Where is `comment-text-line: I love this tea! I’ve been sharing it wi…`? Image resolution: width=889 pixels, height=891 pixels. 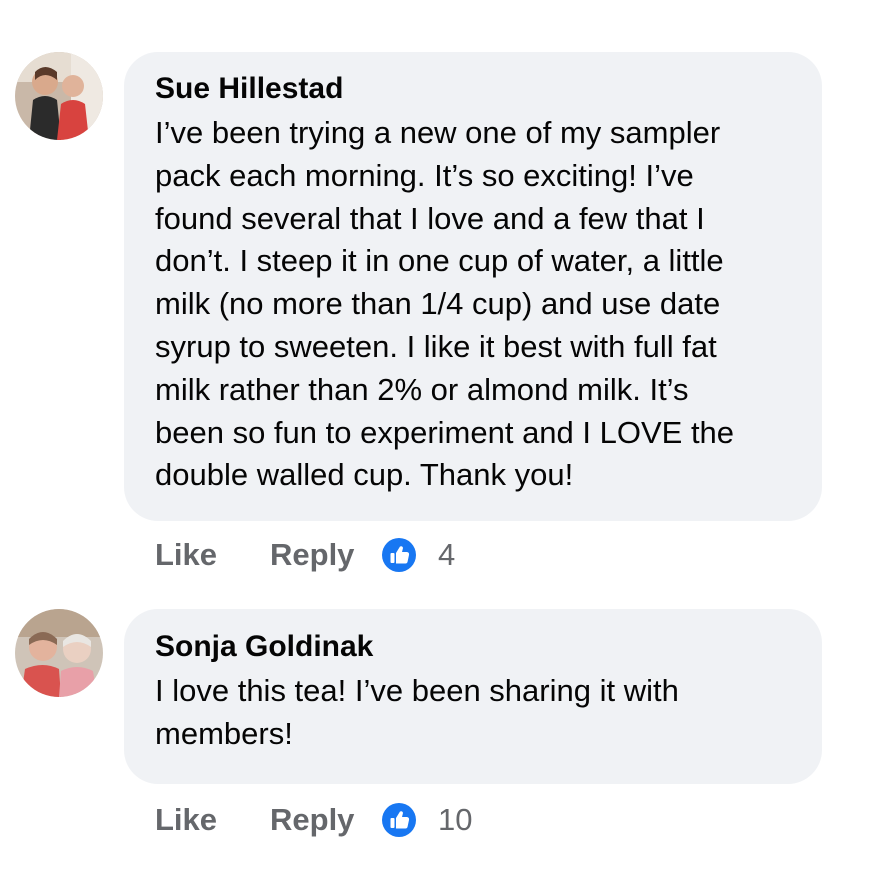
comment-text-line: I love this tea! I’ve been sharing it wi… is located at coordinates (417, 690).